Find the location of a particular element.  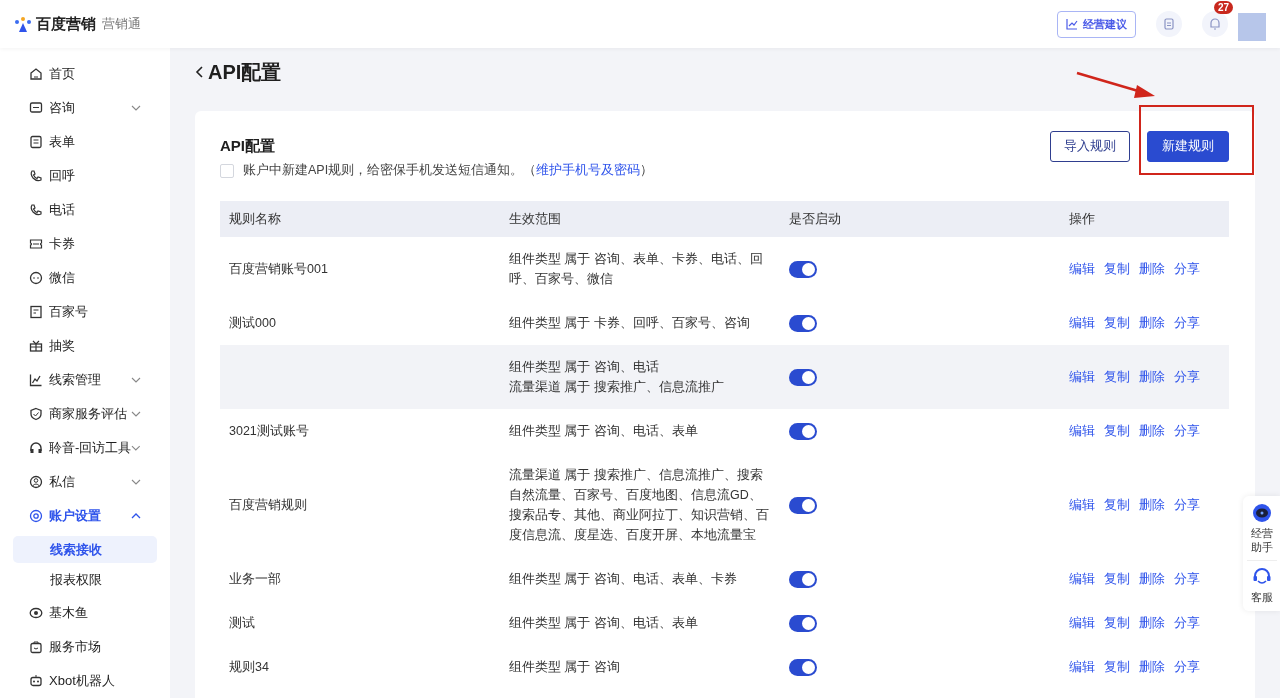

sidebar-item: 私信 is located at coordinates (85, 482).